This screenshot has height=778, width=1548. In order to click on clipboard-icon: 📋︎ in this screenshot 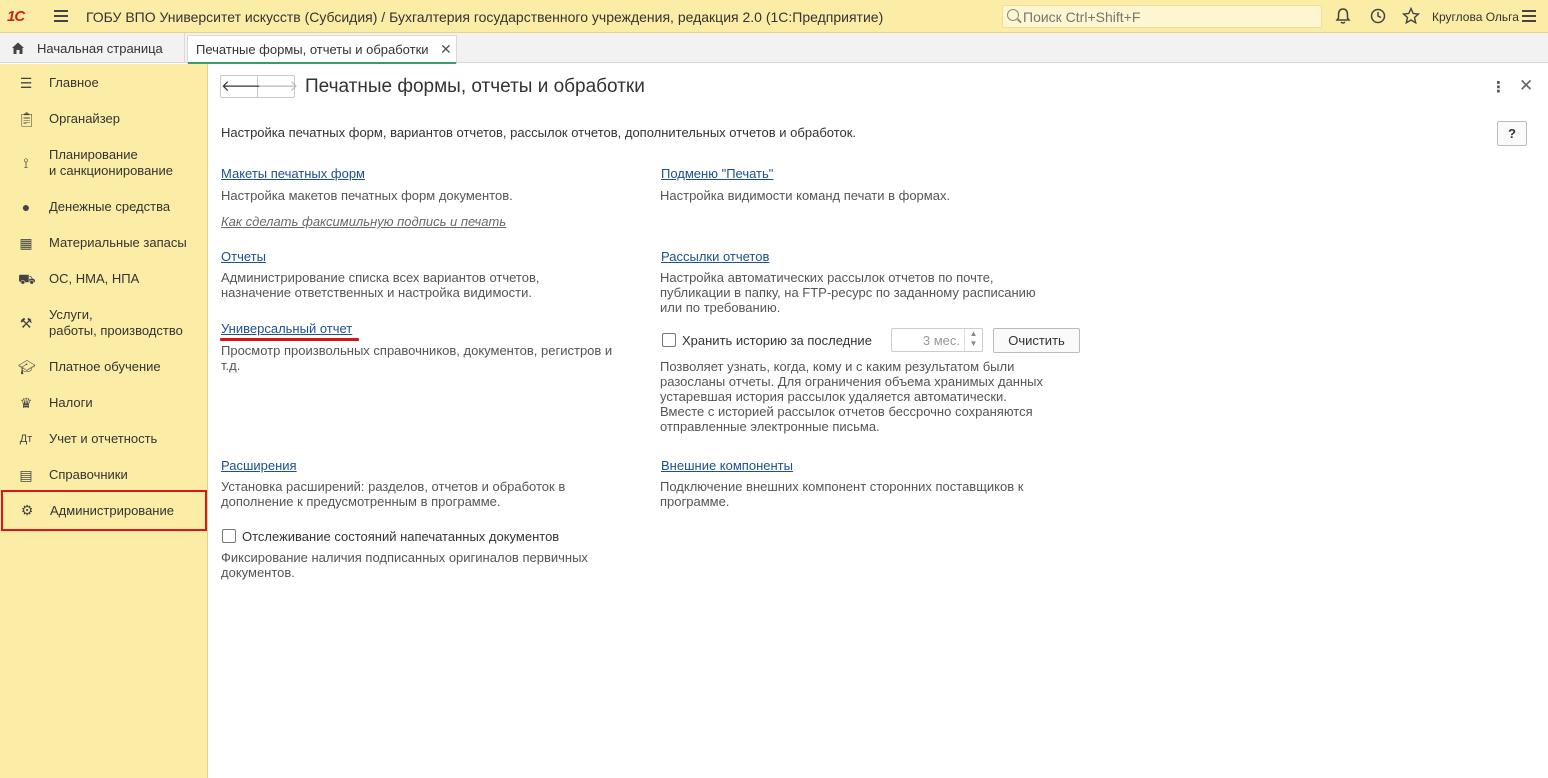, I will do `click(27, 119)`.